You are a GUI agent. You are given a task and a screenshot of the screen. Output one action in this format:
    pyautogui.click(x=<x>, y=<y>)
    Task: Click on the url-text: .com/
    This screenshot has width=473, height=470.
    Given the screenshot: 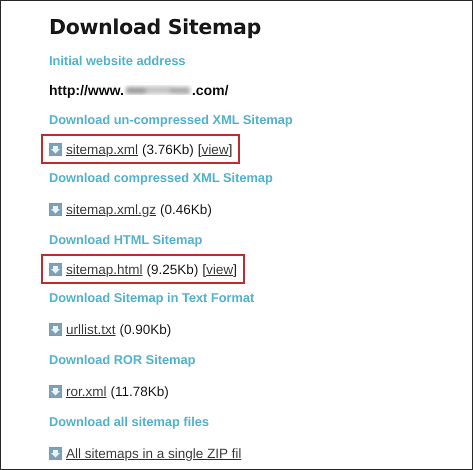 What is the action you would take?
    pyautogui.click(x=210, y=90)
    